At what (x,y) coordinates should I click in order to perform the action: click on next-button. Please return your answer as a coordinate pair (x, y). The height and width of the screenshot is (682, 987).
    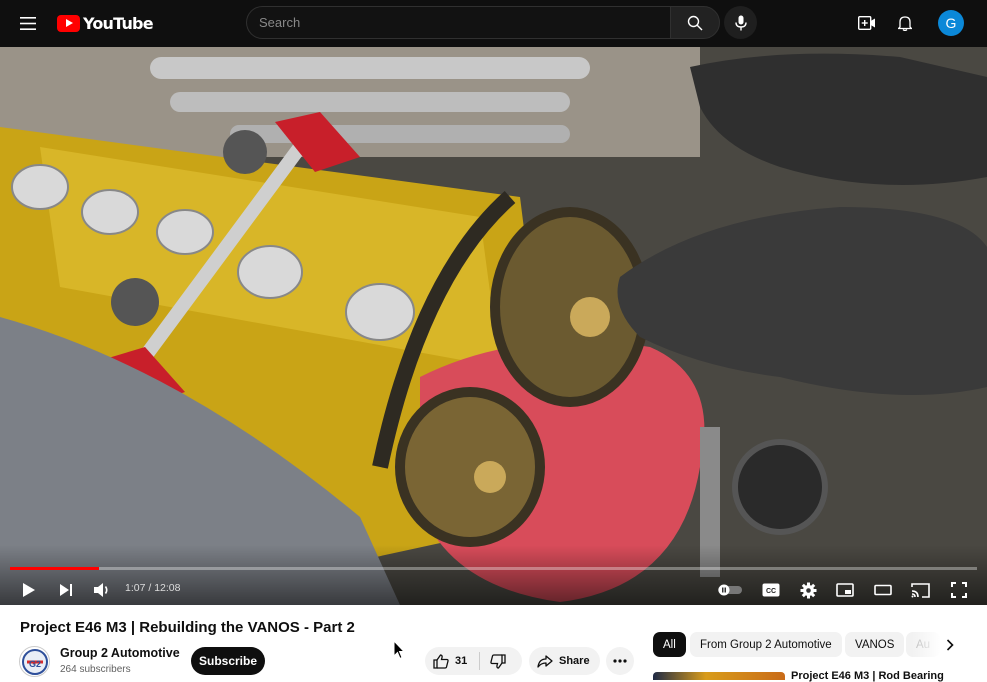
    Looking at the image, I should click on (66, 590).